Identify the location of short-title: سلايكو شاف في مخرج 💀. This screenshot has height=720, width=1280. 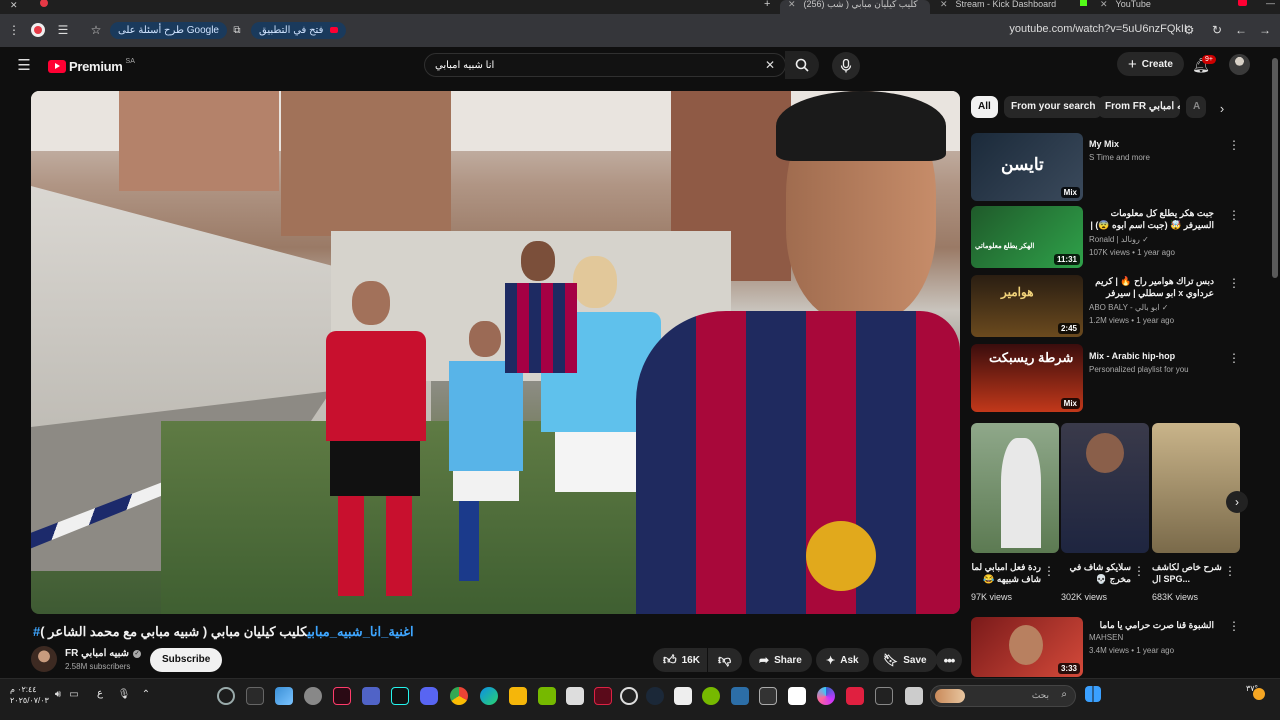
(1096, 573).